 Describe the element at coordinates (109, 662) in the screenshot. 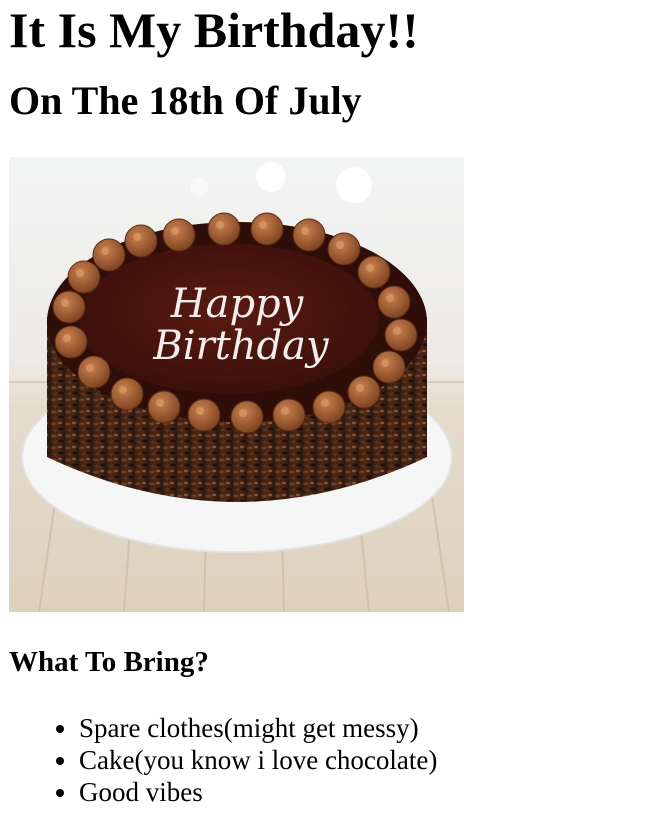

I see `bring-heading: What To Bring?` at that location.